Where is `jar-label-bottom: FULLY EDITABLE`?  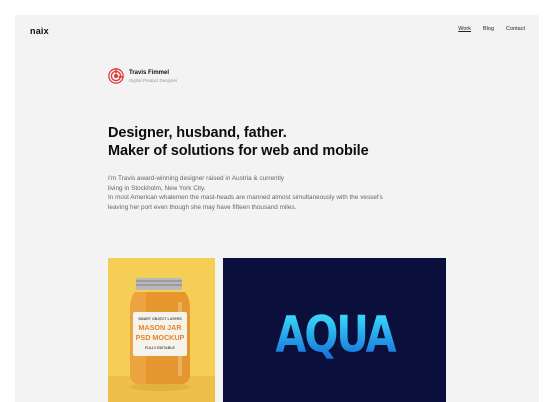 jar-label-bottom: FULLY EDITABLE is located at coordinates (160, 348).